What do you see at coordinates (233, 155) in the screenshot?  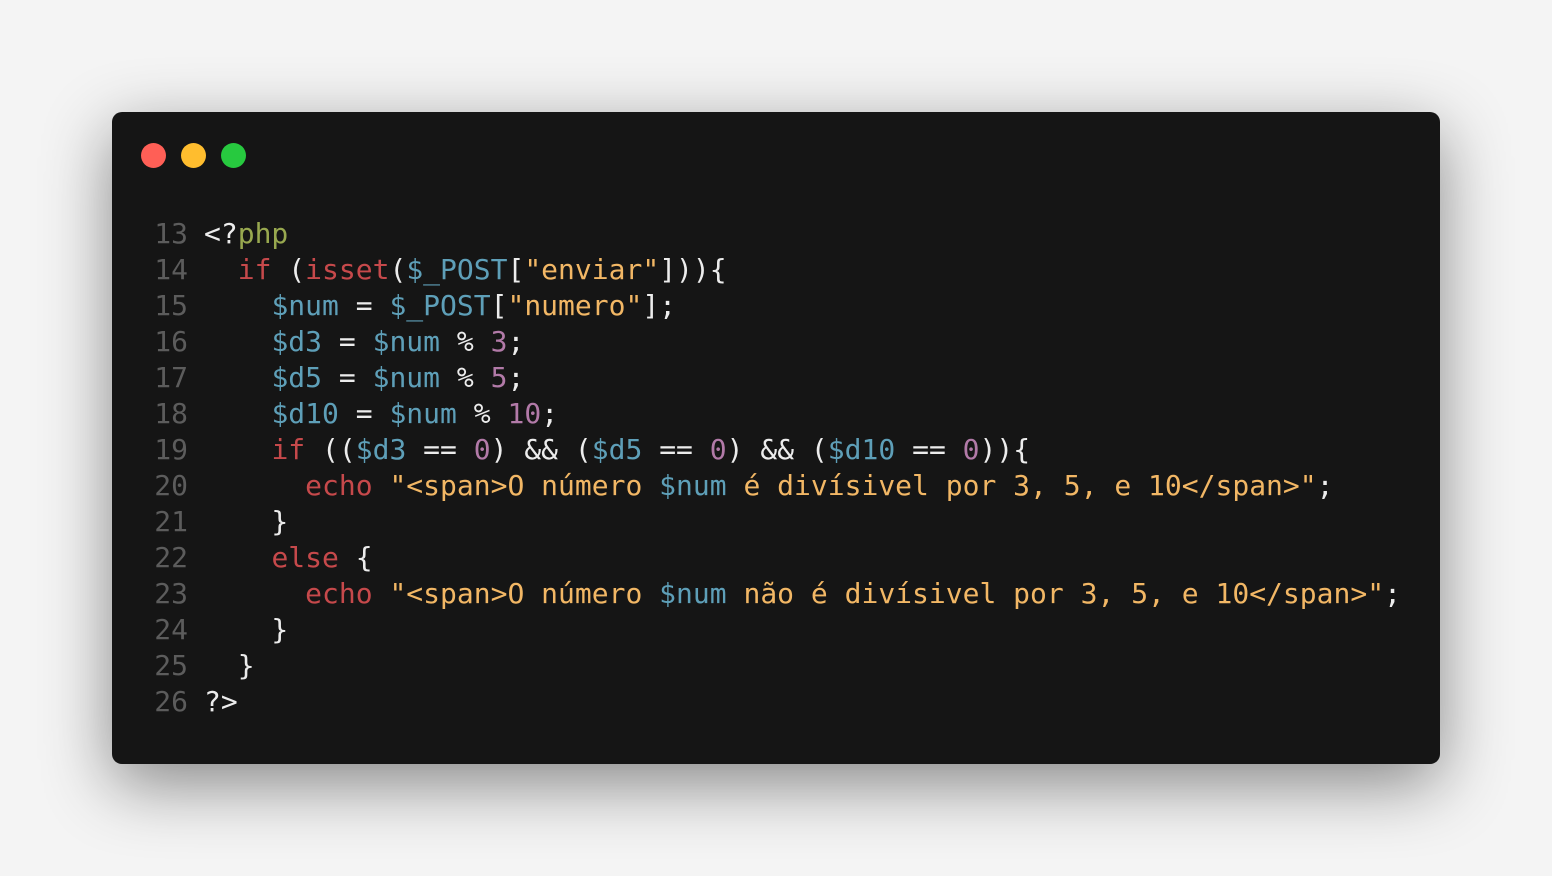 I see `maximize-button` at bounding box center [233, 155].